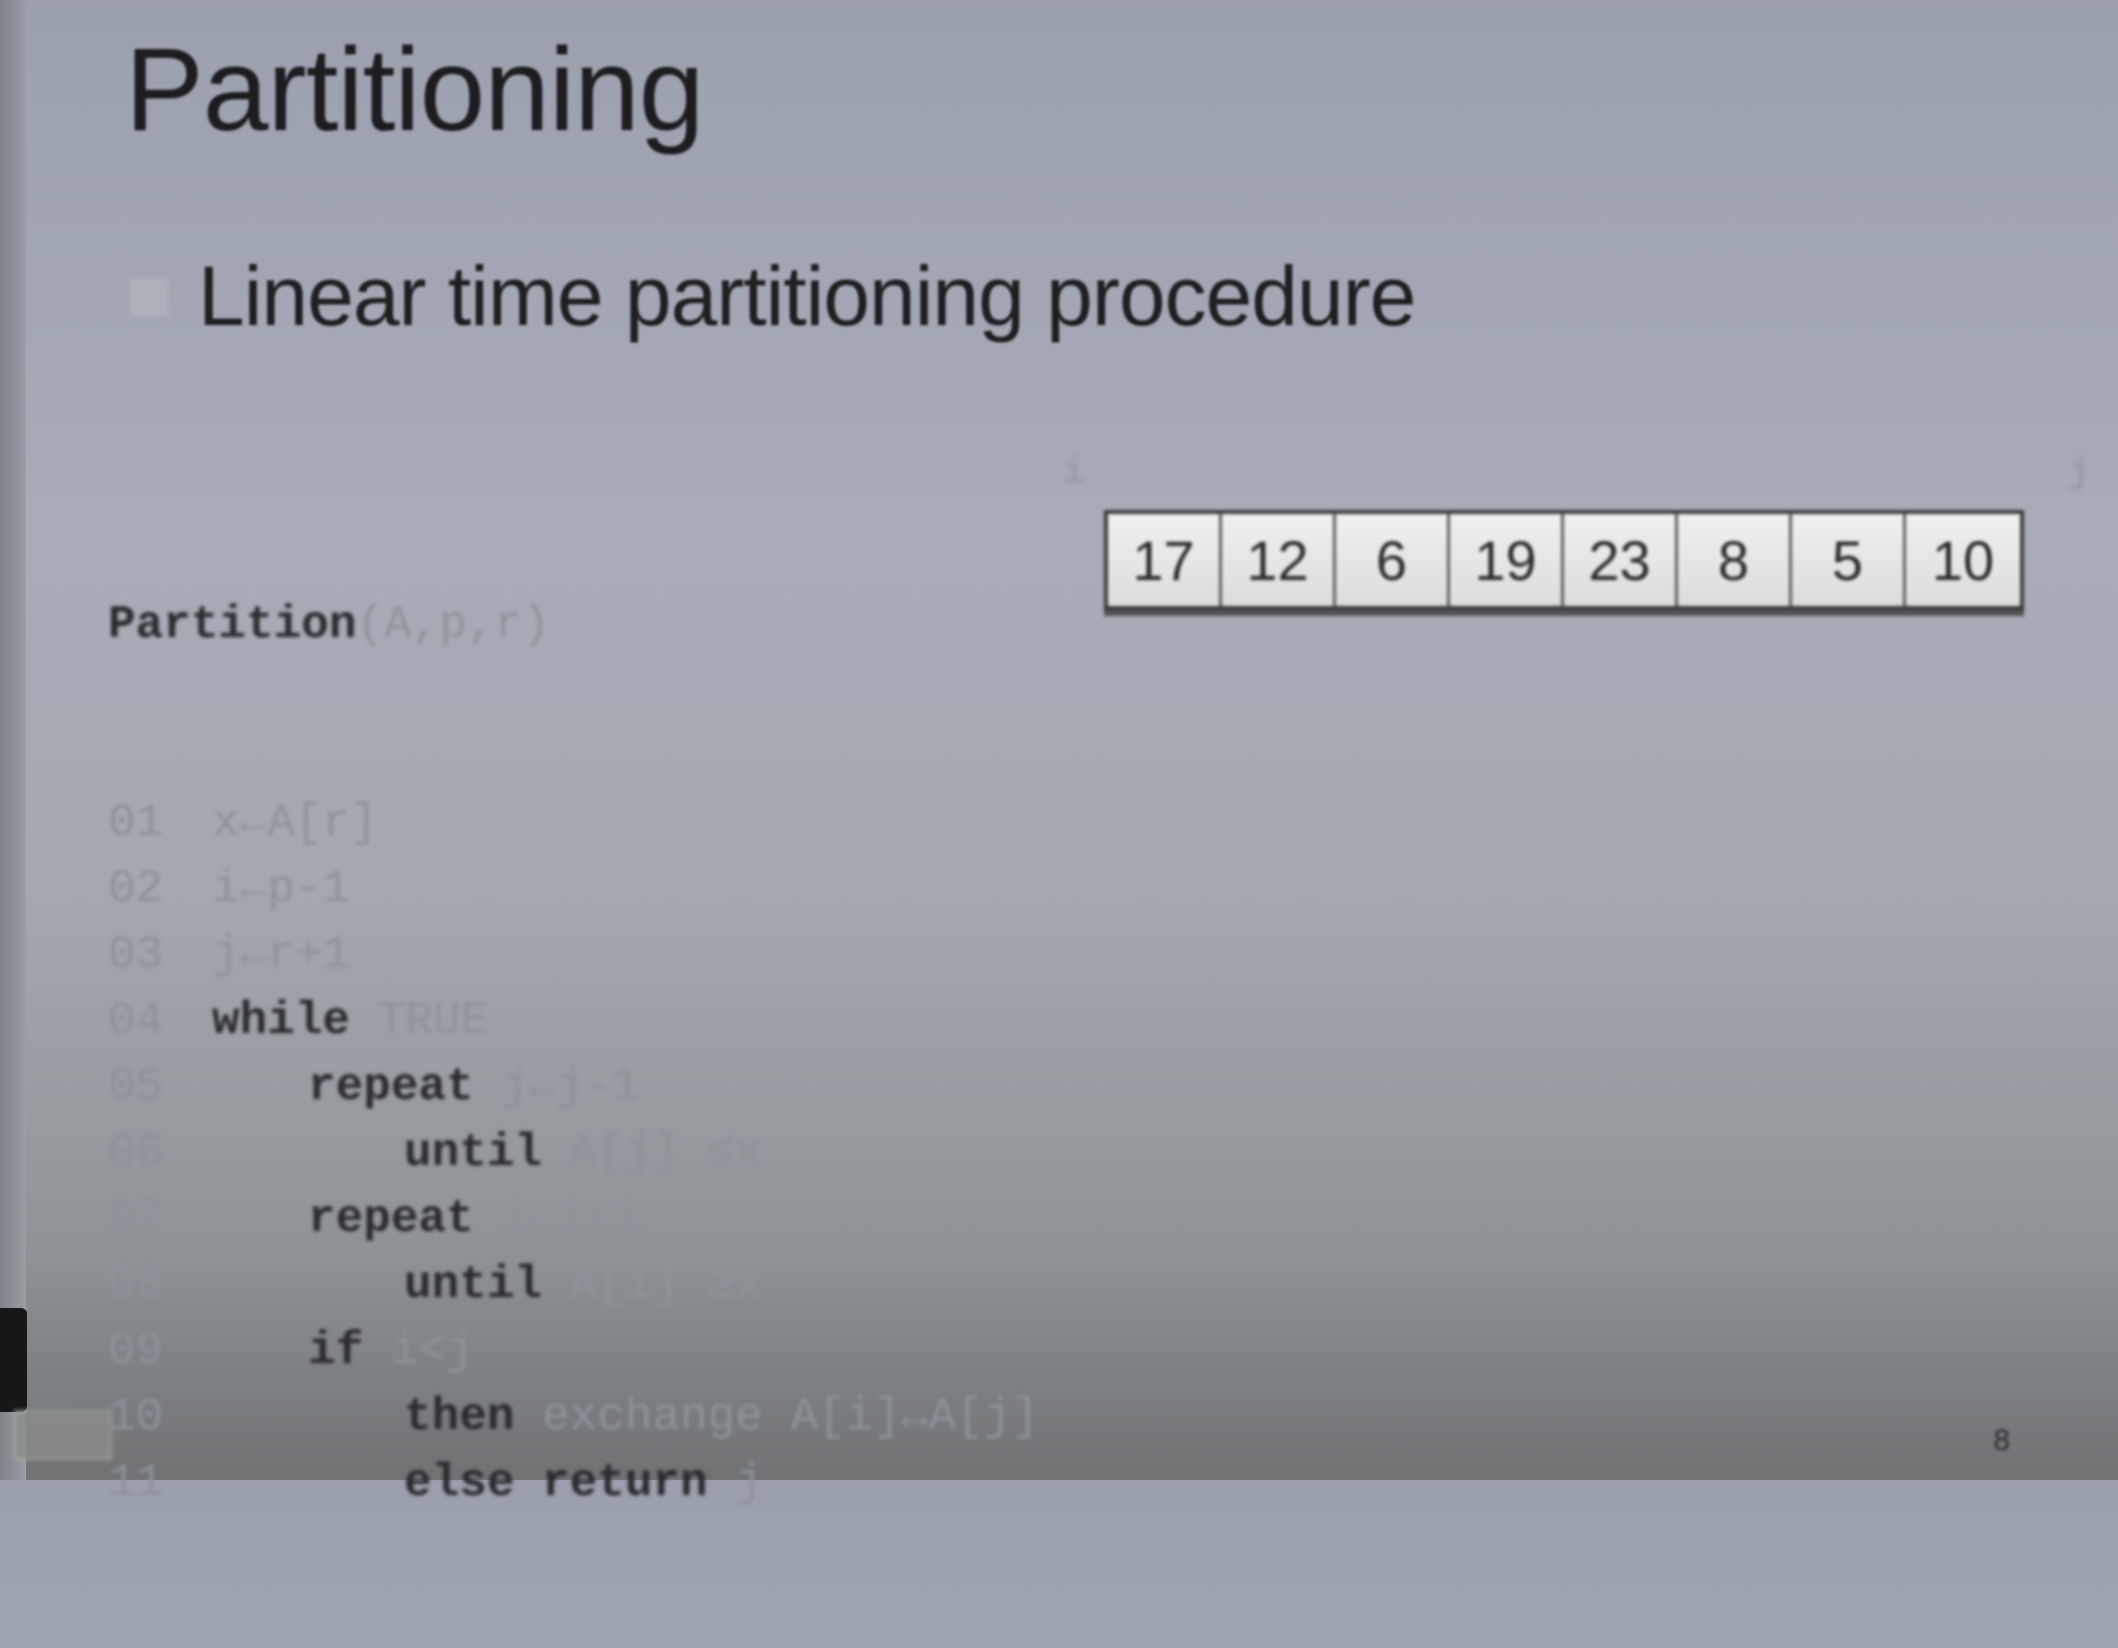 The width and height of the screenshot is (2118, 1648). What do you see at coordinates (13, 740) in the screenshot?
I see `video-left-edge` at bounding box center [13, 740].